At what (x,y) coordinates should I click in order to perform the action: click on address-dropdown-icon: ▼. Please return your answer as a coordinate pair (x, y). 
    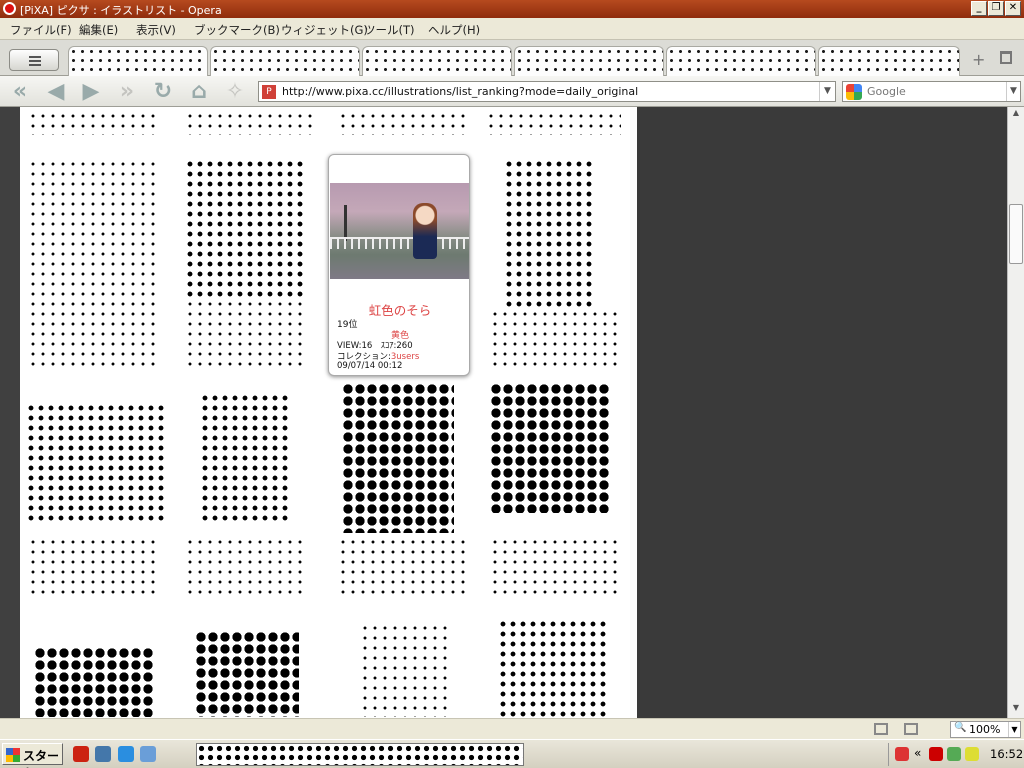
    Looking at the image, I should click on (827, 91).